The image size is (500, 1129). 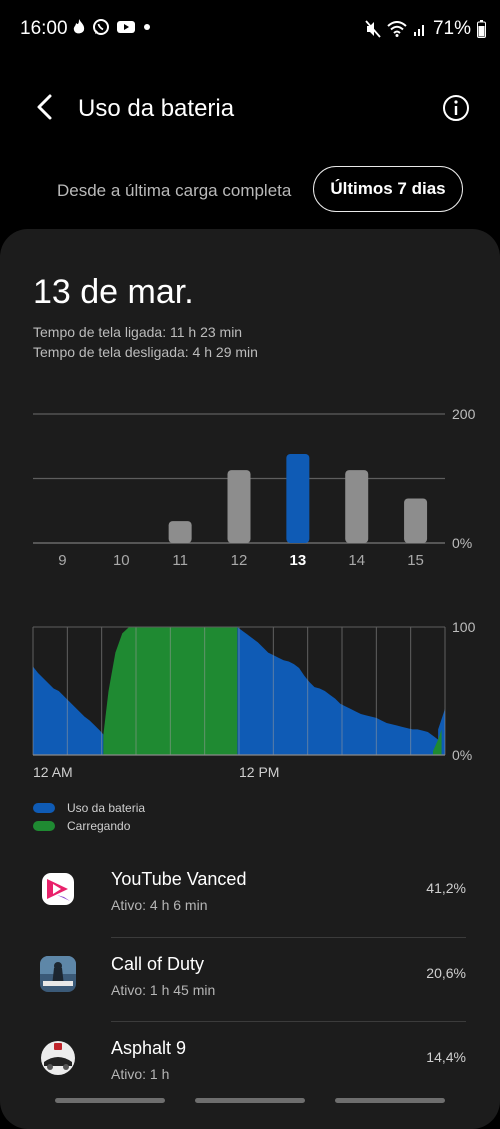 I want to click on app-row-asphalt-9: Asphalt 9 Ativo: 1 h 14,4%, so click(x=250, y=1064).